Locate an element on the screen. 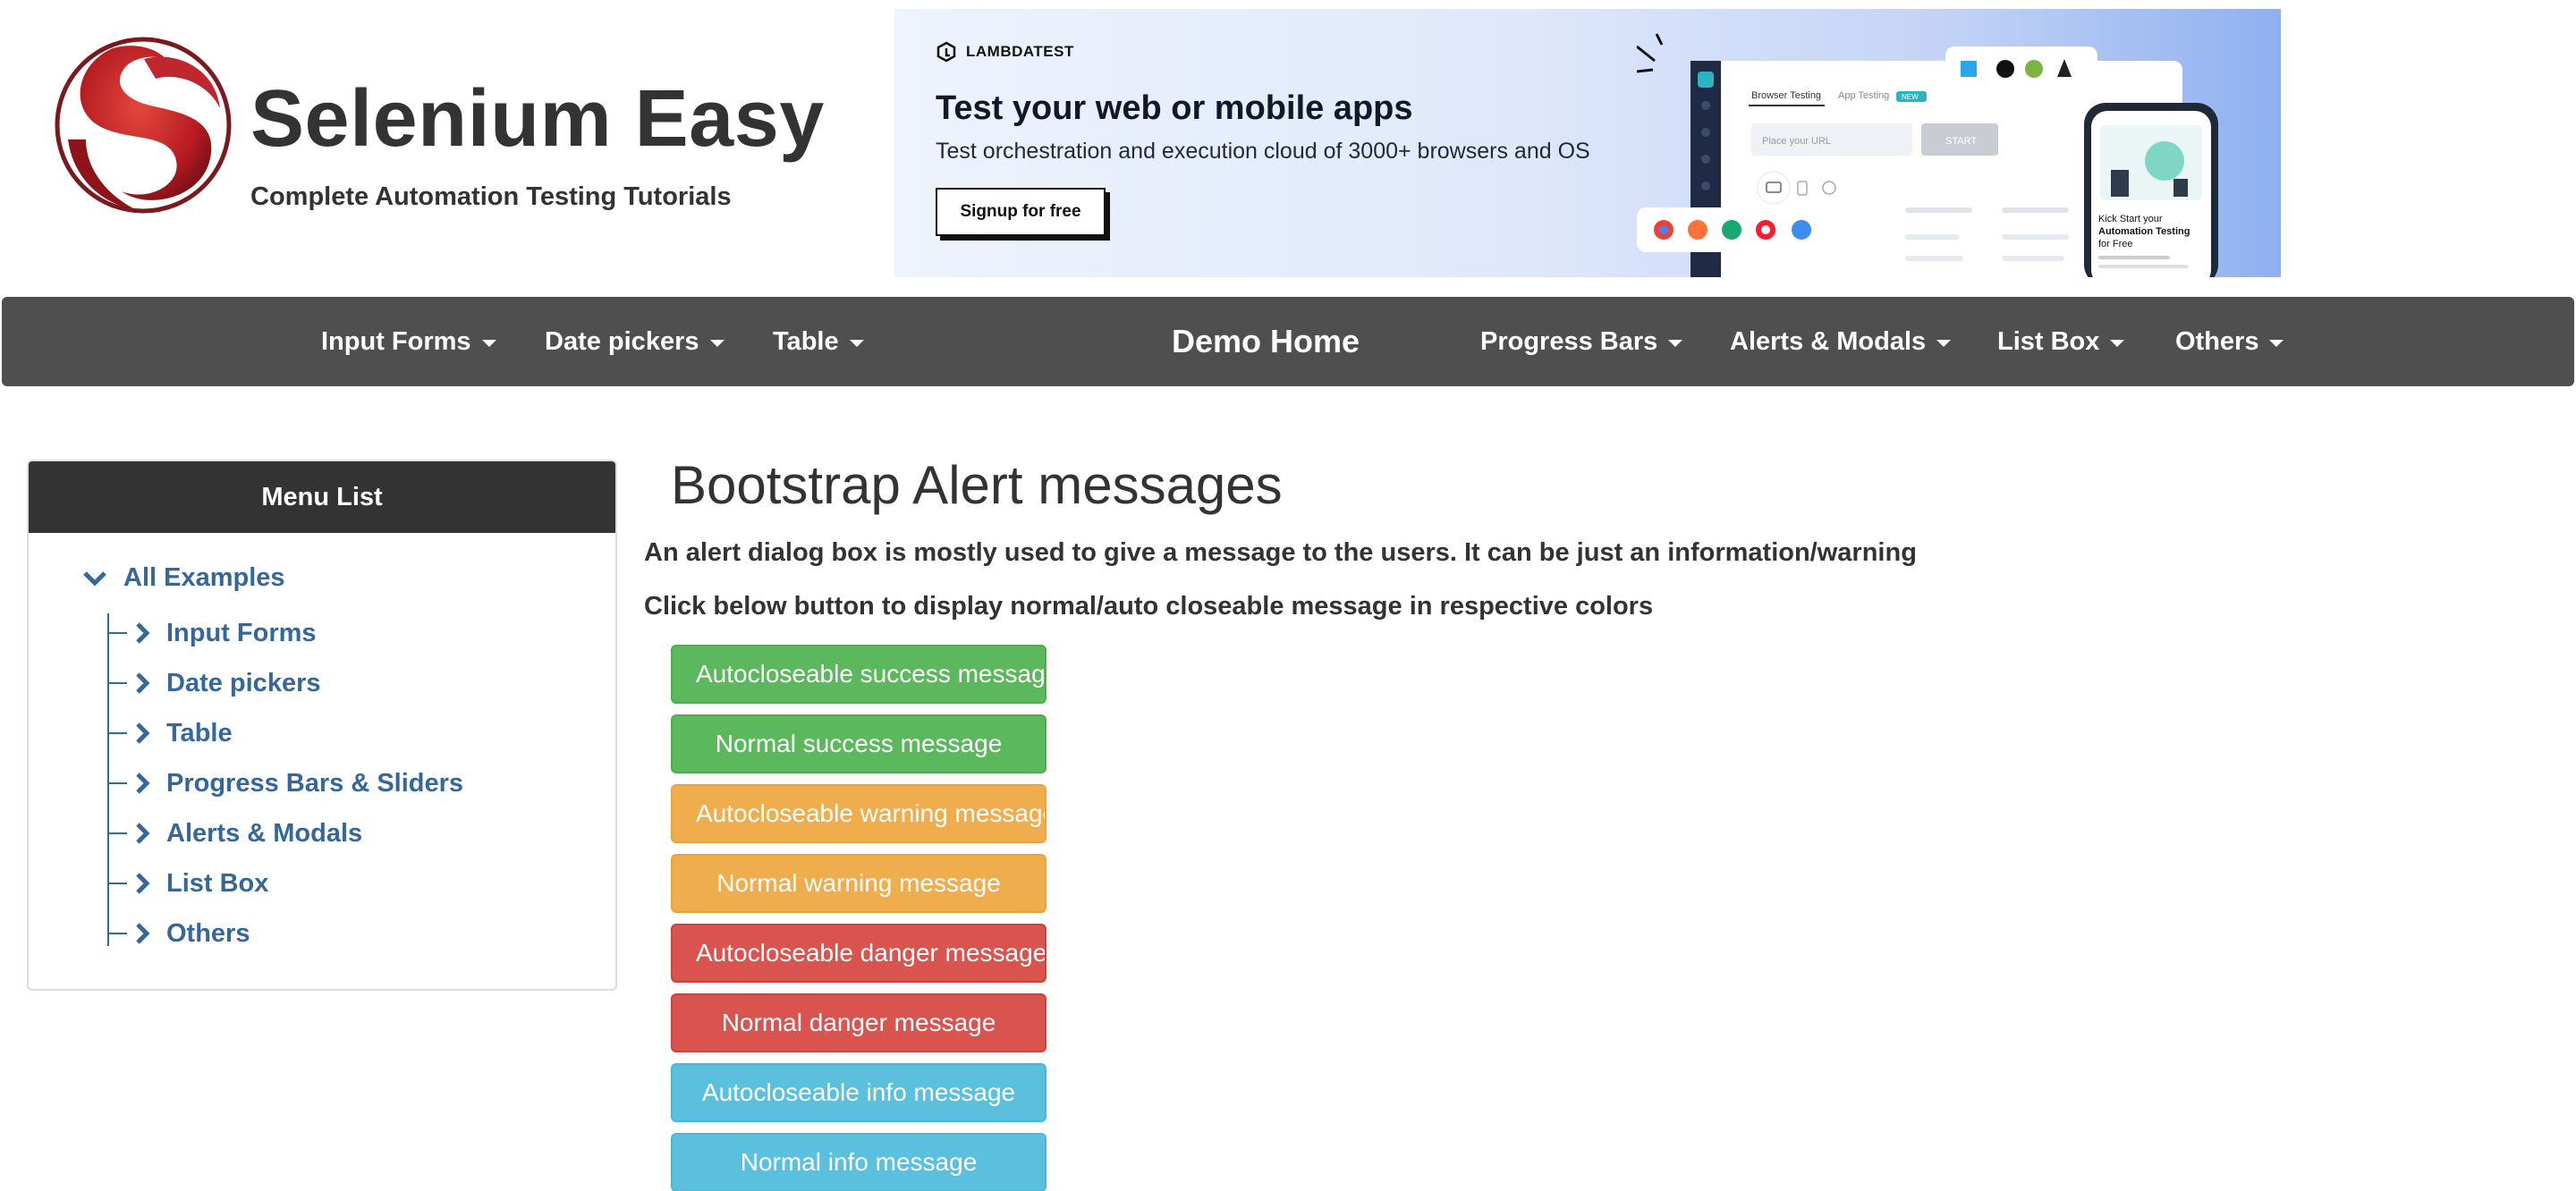 This screenshot has height=1191, width=2576. nav-others: Others is located at coordinates (2229, 341).